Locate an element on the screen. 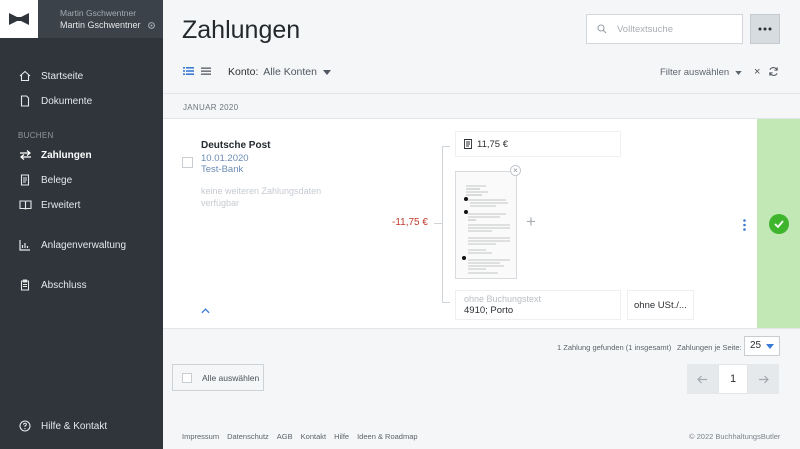  add-receipt-icon: + is located at coordinates (531, 222).